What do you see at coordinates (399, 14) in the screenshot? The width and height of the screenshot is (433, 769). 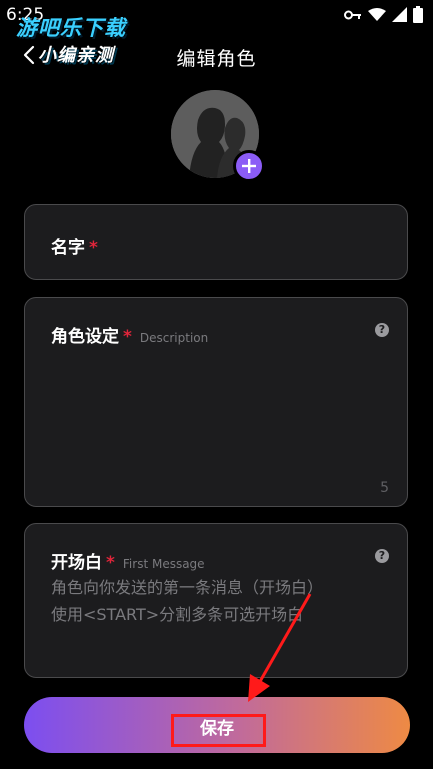 I see `signal-icon` at bounding box center [399, 14].